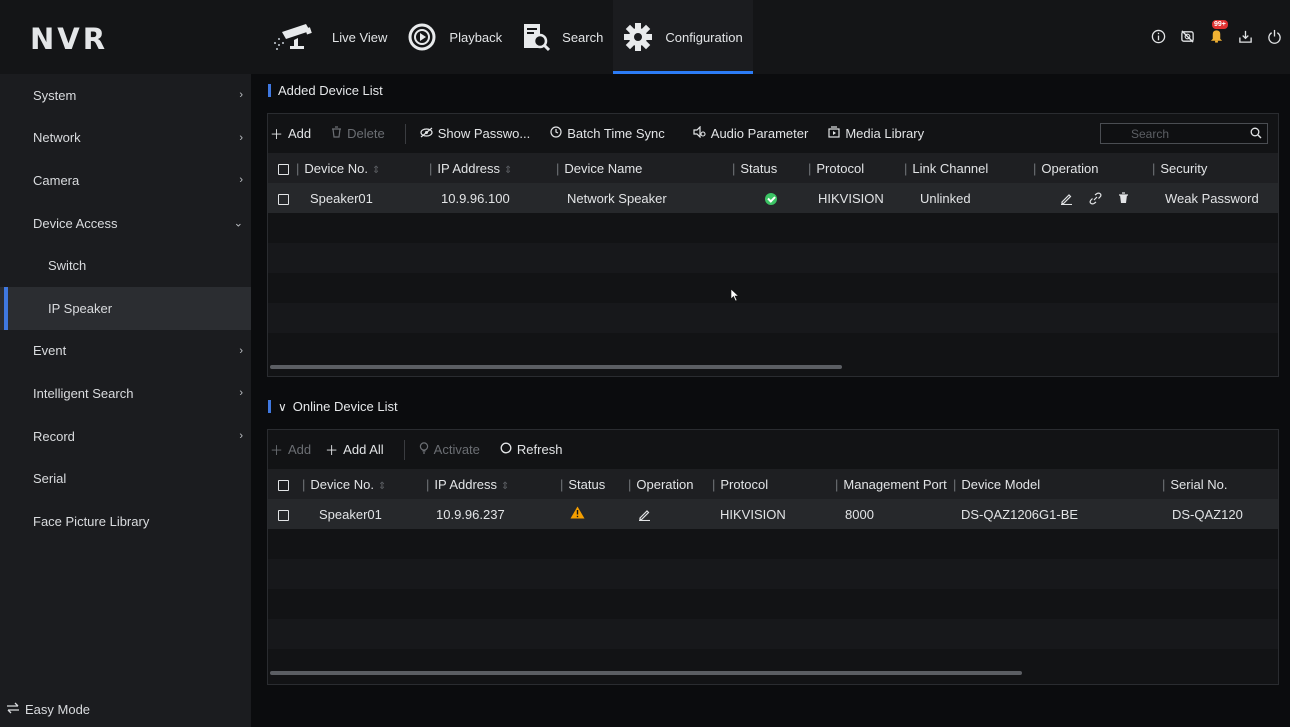 Image resolution: width=1290 pixels, height=727 pixels. I want to click on sidebar-item-label: Record, so click(54, 436).